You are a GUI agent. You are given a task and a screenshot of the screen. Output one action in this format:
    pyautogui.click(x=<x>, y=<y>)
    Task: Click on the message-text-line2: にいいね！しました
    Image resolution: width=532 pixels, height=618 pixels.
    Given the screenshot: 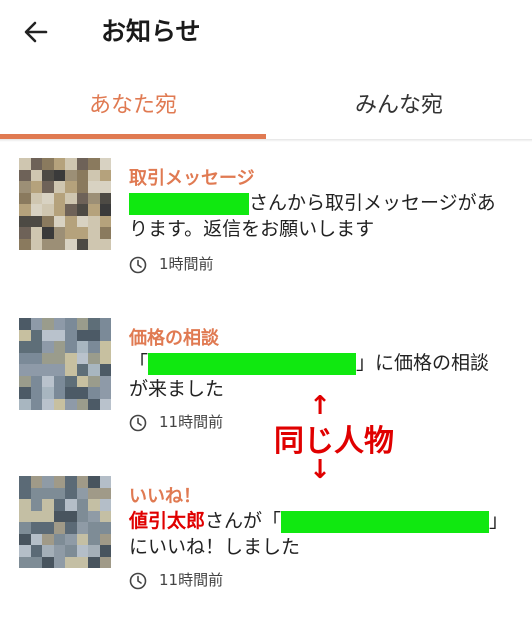 What is the action you would take?
    pyautogui.click(x=215, y=547)
    